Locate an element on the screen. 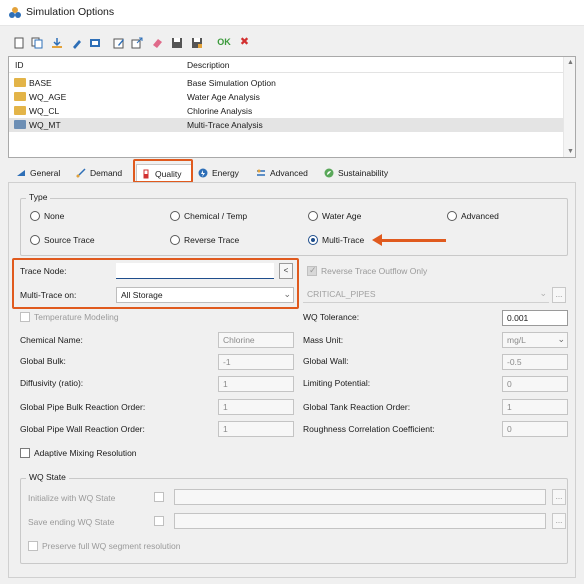 The image size is (584, 584). critical-pipes-select: CRITICAL_PIPES ⌄ is located at coordinates (426, 295).